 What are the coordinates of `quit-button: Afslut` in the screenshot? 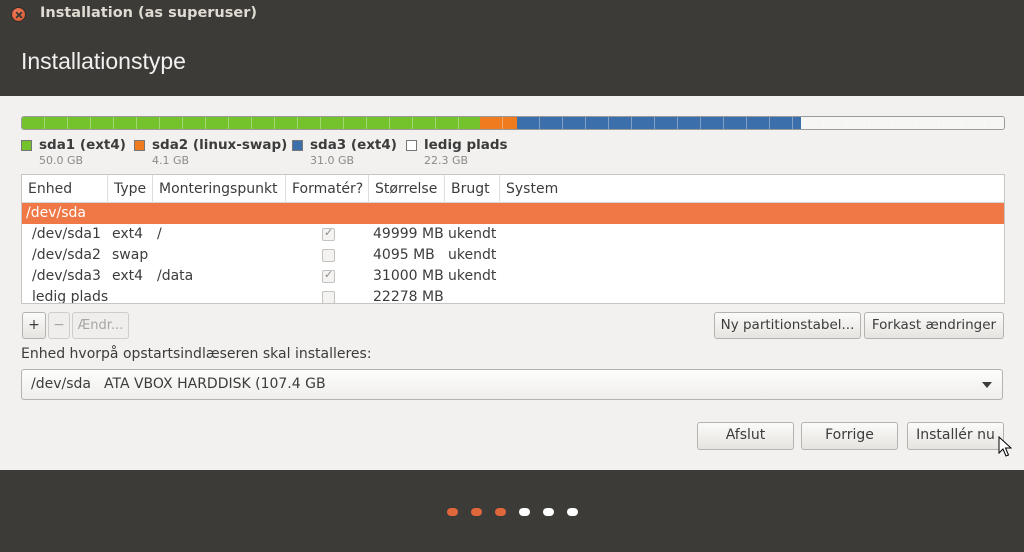 It's located at (745, 436).